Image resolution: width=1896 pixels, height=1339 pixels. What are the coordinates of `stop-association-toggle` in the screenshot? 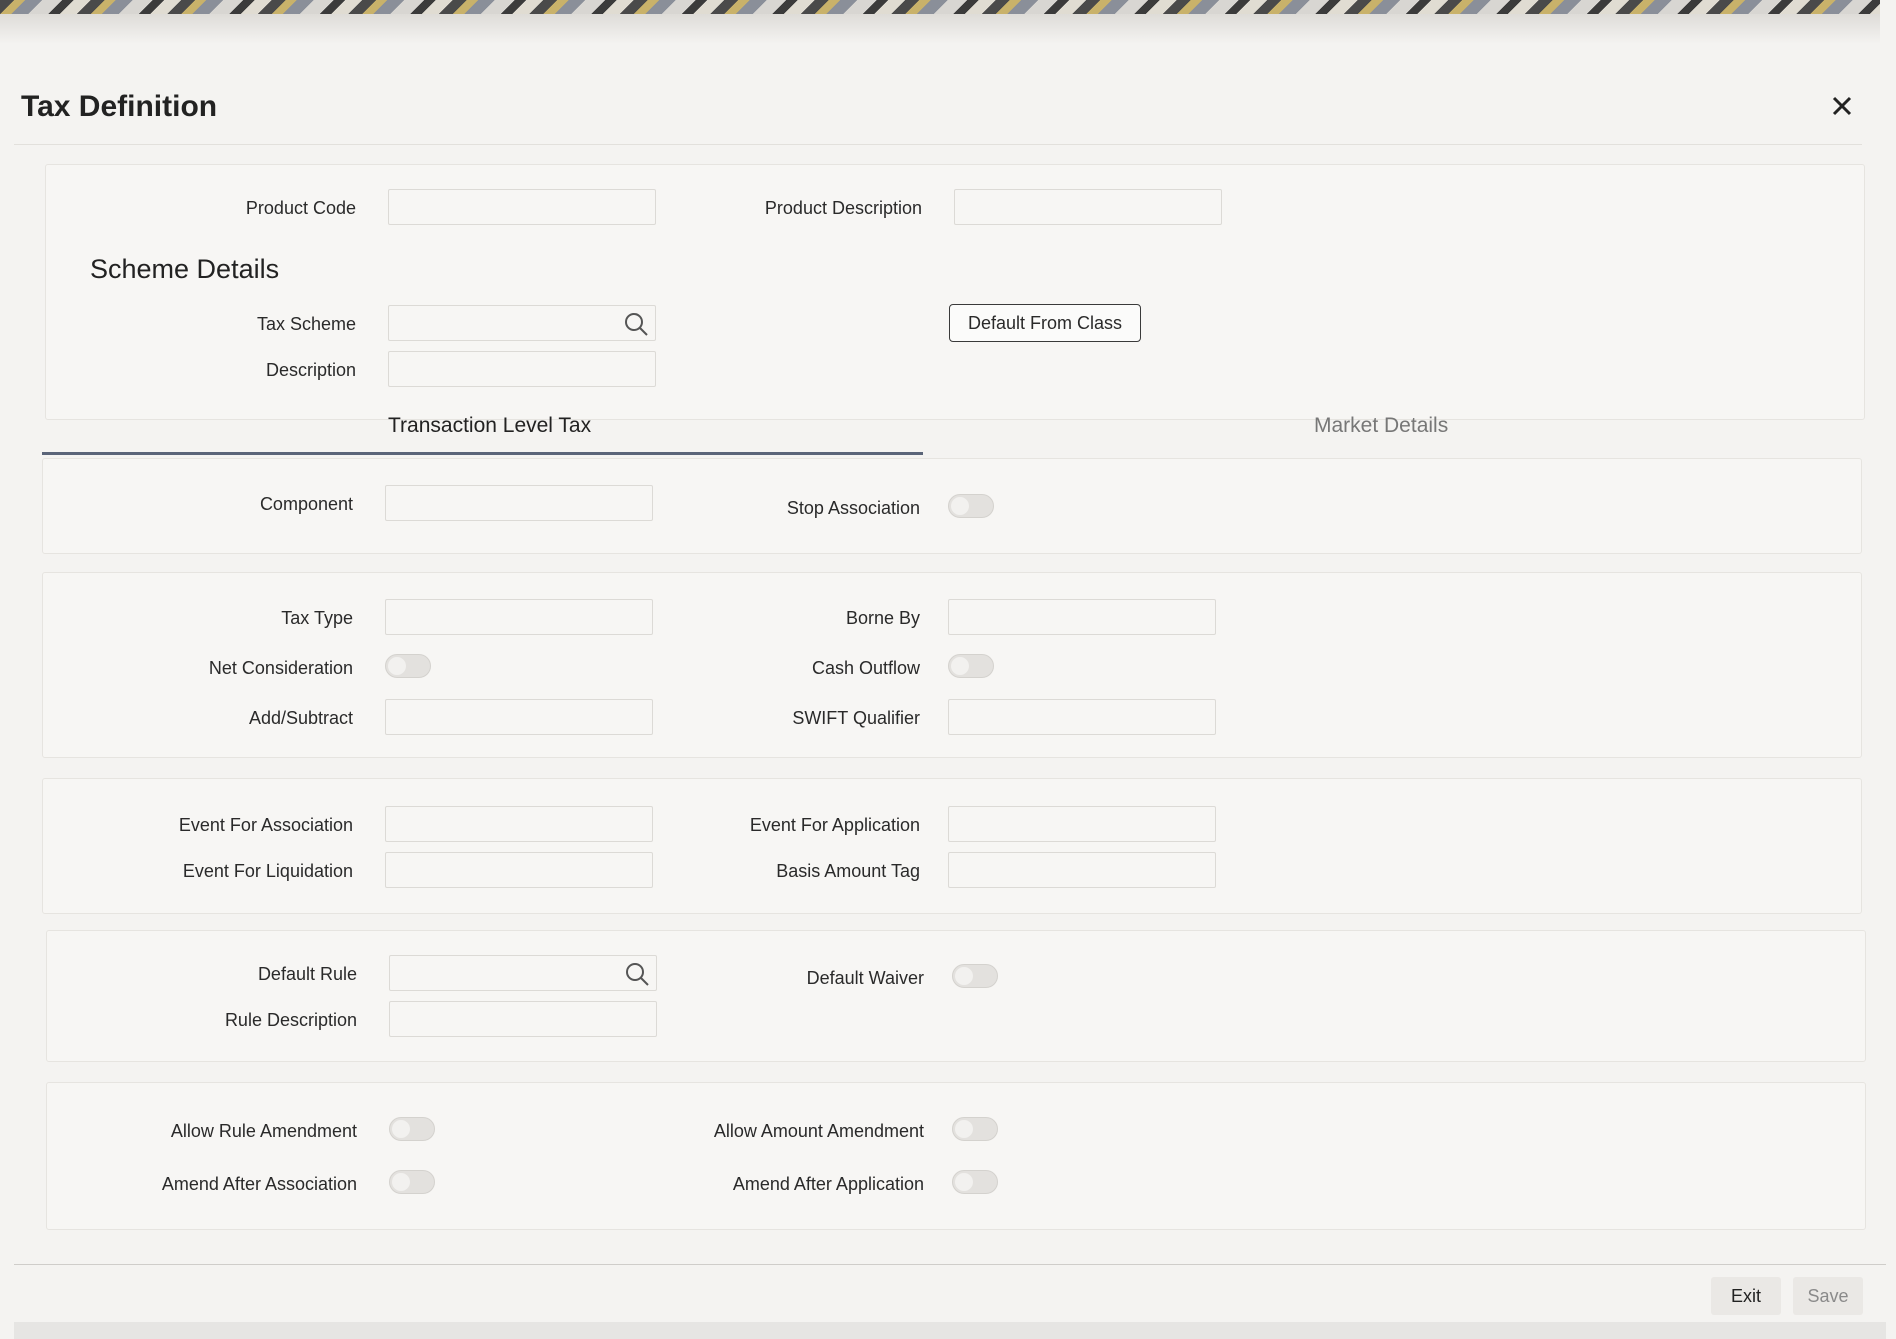 It's located at (971, 506).